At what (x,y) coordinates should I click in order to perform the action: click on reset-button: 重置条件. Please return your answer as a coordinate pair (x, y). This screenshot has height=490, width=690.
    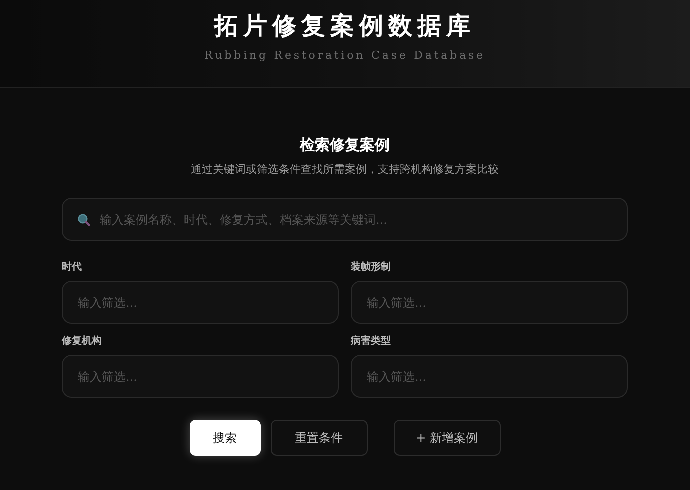
    Looking at the image, I should click on (319, 438).